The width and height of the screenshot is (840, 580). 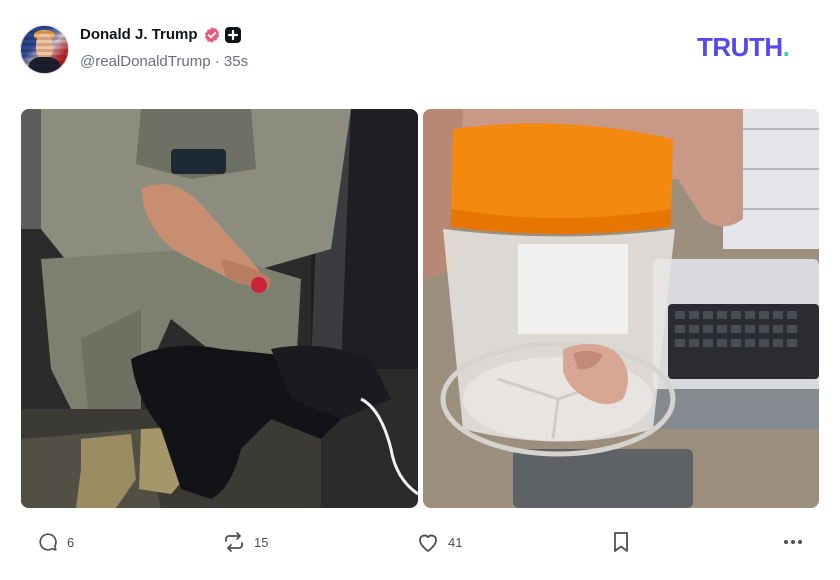 I want to click on more-icon, so click(x=793, y=542).